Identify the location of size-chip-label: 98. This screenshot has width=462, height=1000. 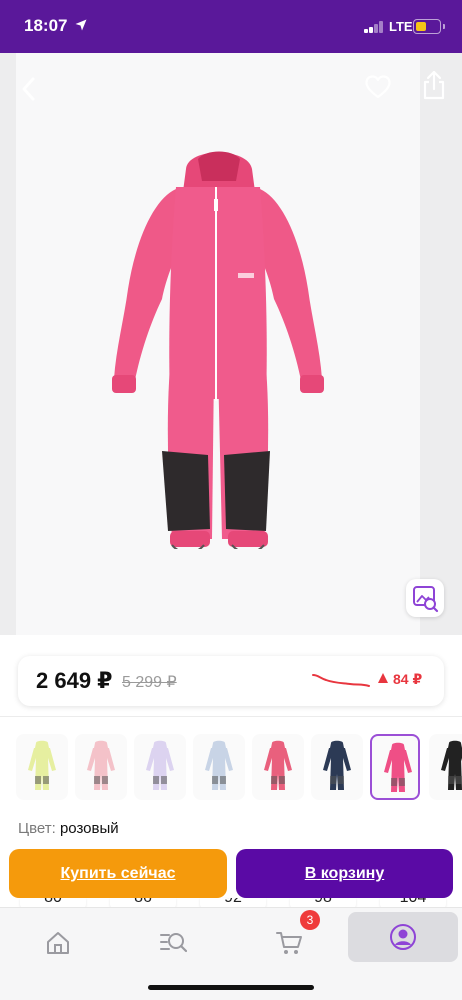
(323, 902).